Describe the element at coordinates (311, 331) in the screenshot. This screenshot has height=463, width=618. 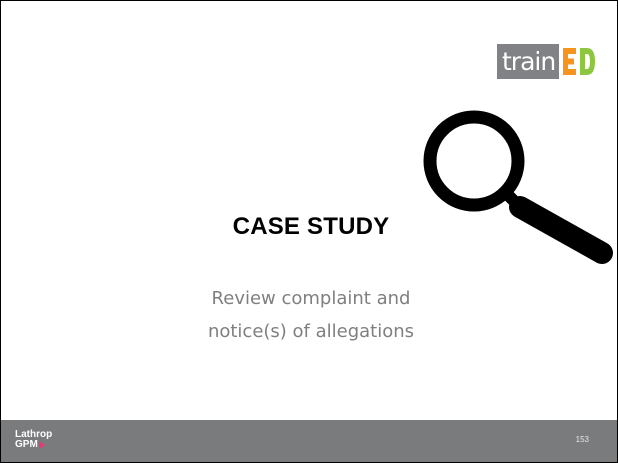
I see `subtitle-line-2: notice(s) of allegations` at that location.